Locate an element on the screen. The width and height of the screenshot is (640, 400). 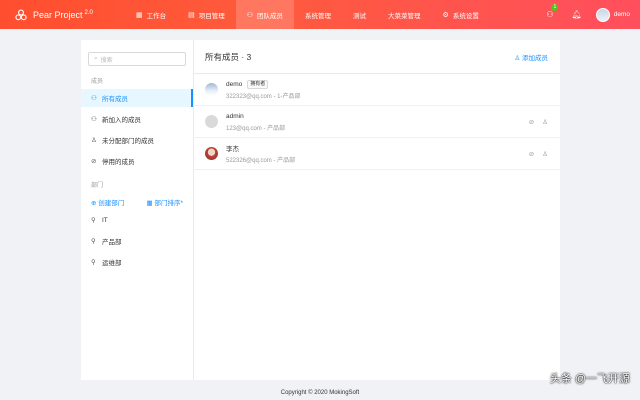
nav-system-management: 系统管理 is located at coordinates (318, 14).